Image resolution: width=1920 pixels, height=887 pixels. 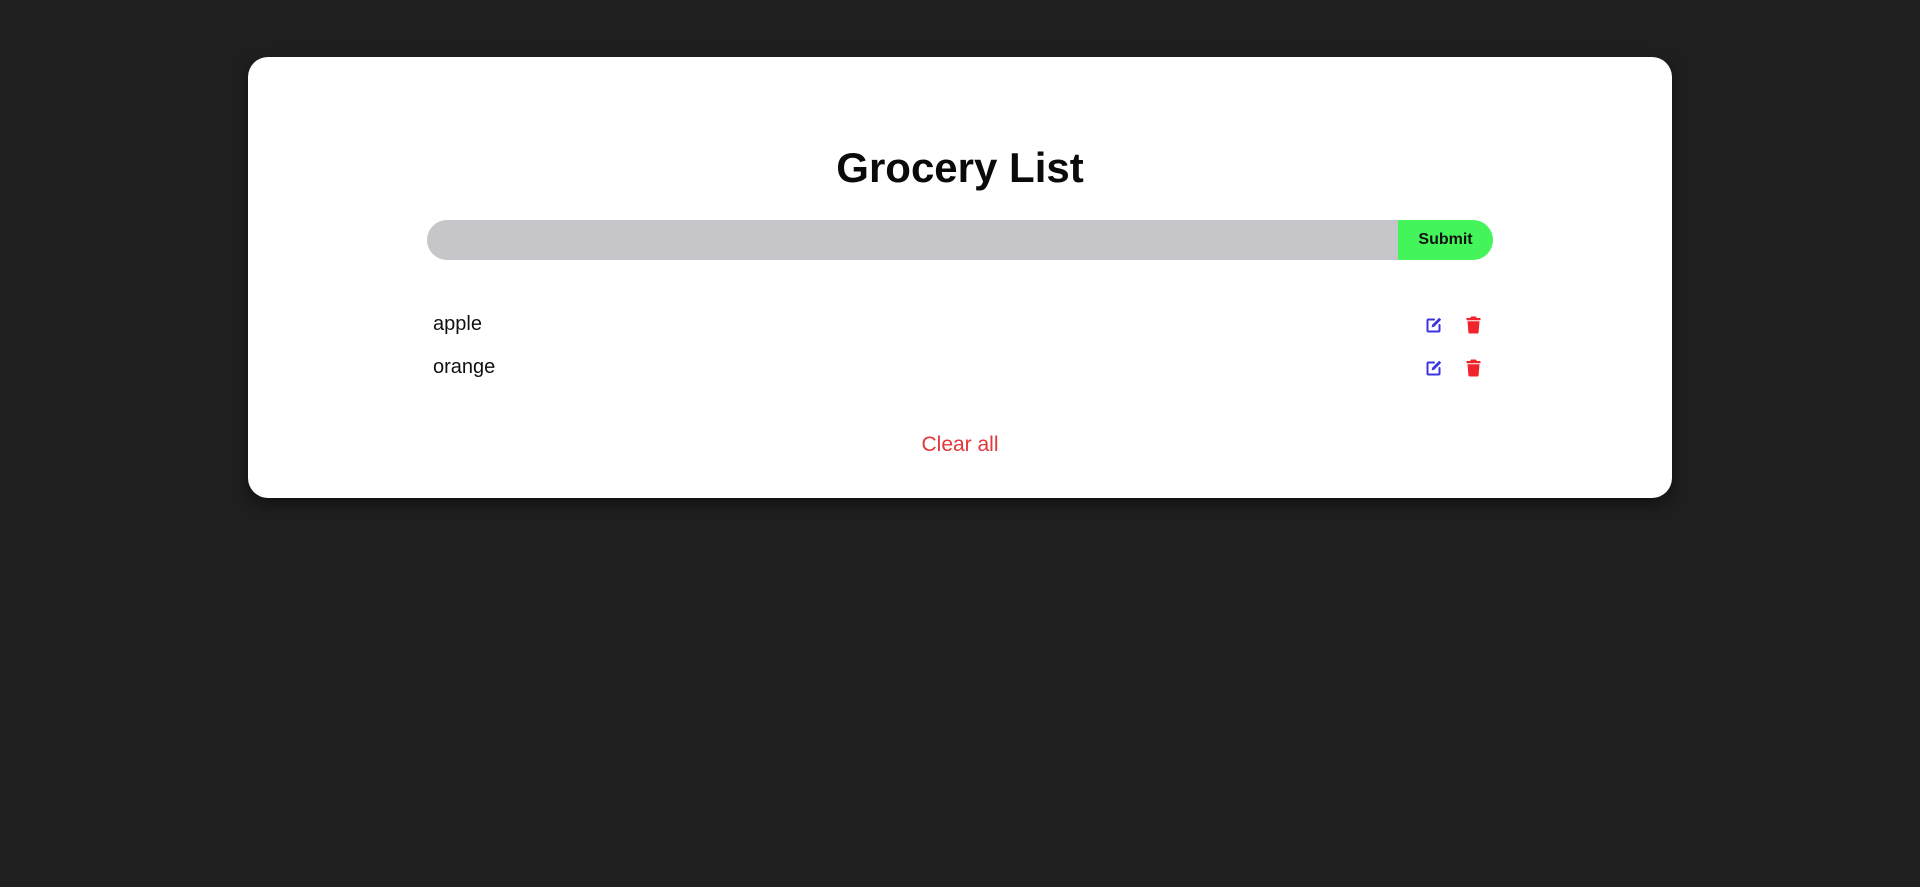 What do you see at coordinates (464, 367) in the screenshot?
I see `item-name: orange` at bounding box center [464, 367].